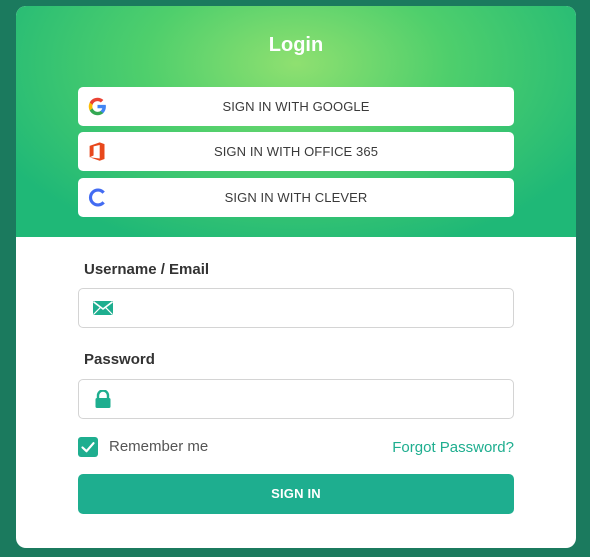 Image resolution: width=590 pixels, height=557 pixels. I want to click on lock-icon, so click(103, 399).